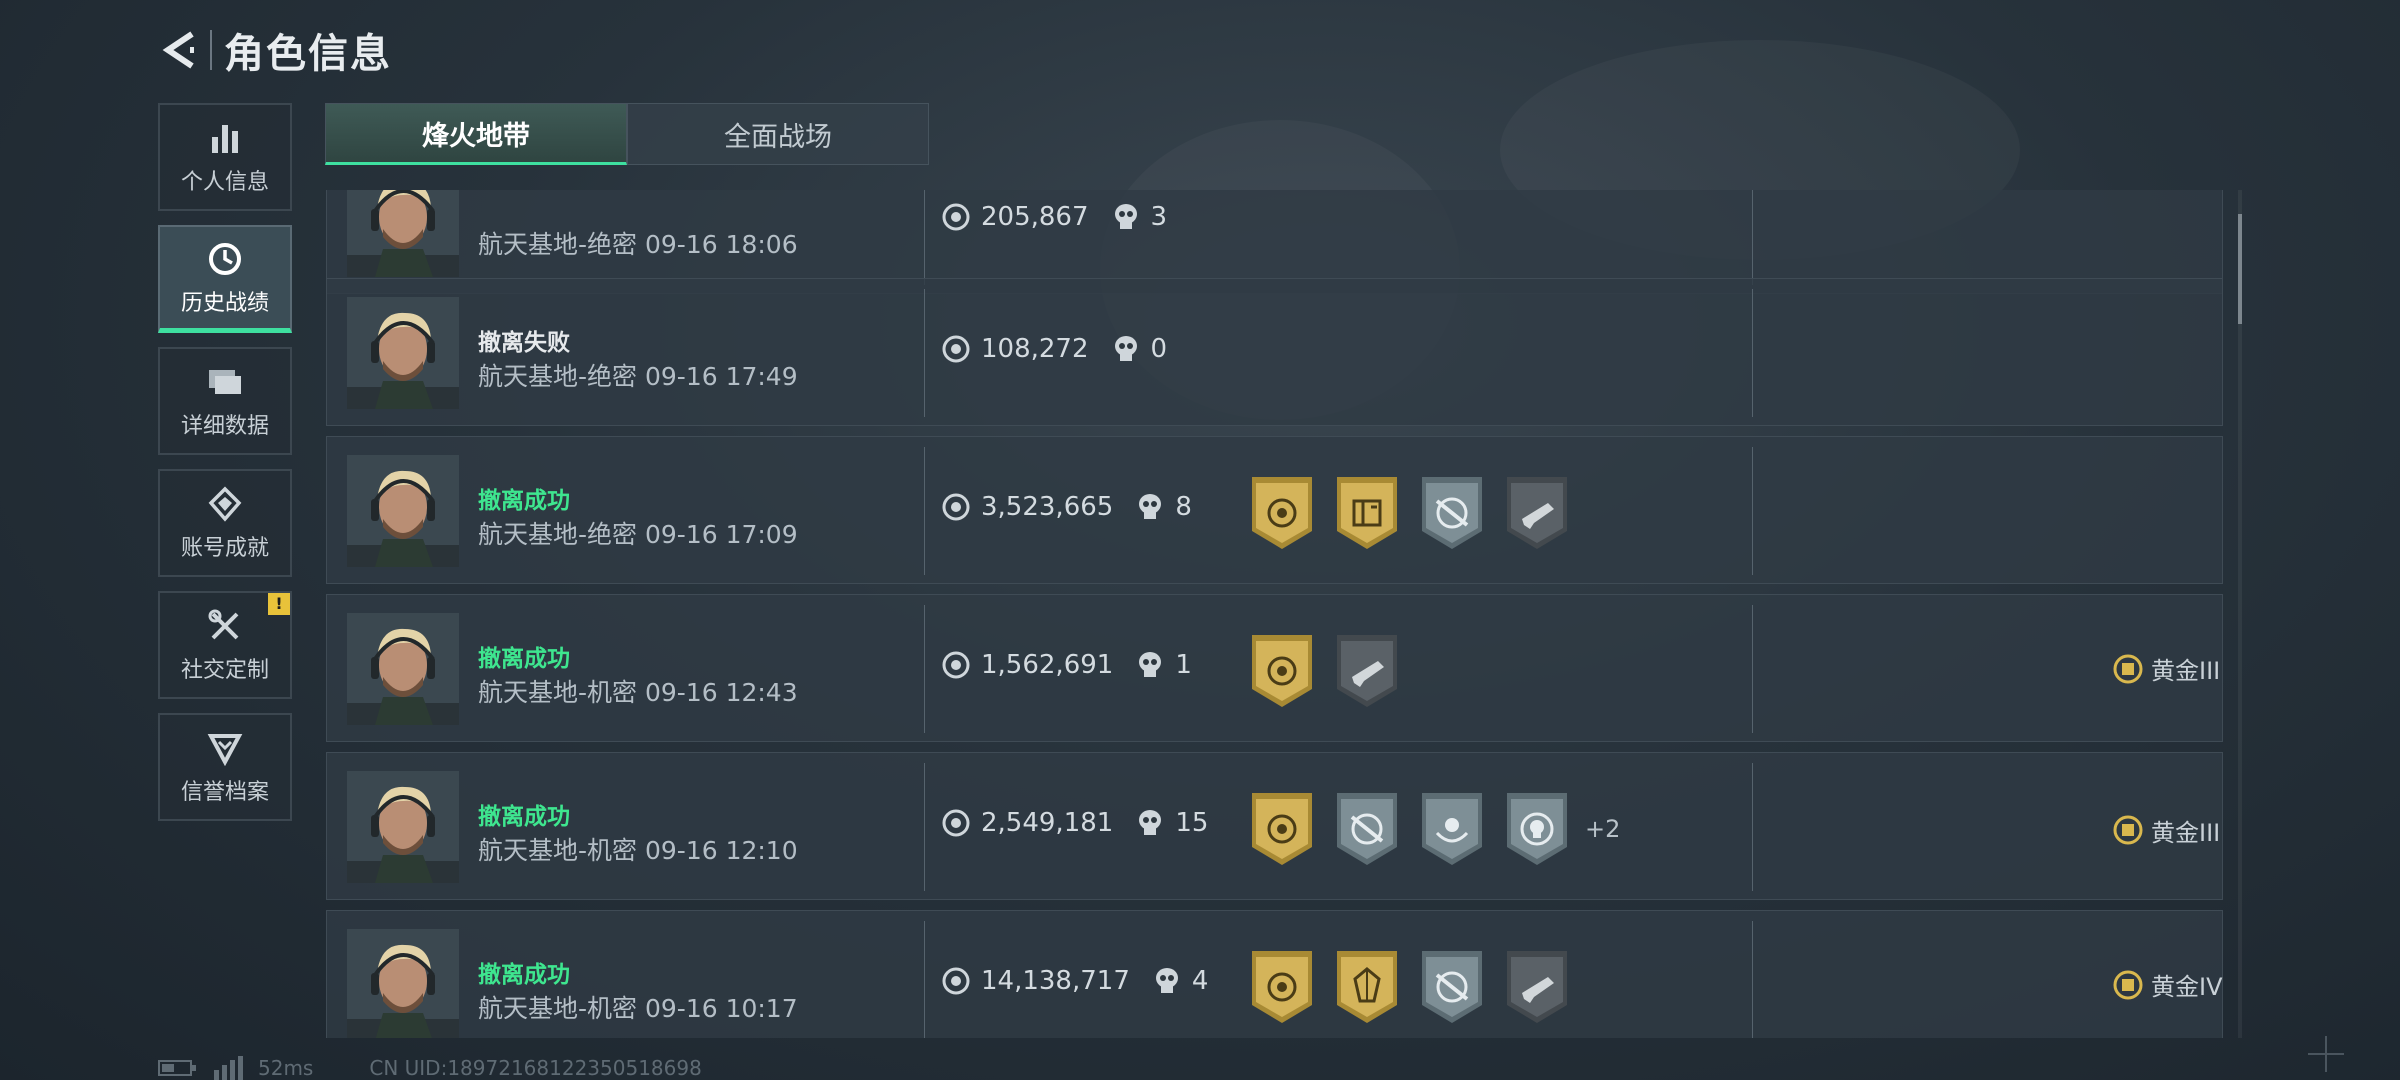 The height and width of the screenshot is (1080, 2400). I want to click on medal-list: +2, so click(1434, 829).